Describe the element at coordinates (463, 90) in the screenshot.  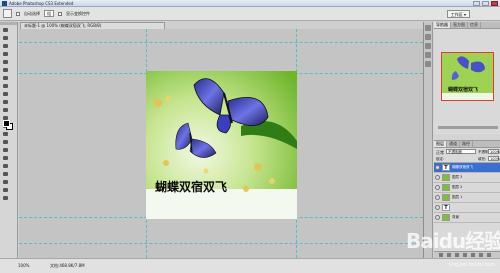
I see `navigator-caption: 蝴蝶双宿双飞` at that location.